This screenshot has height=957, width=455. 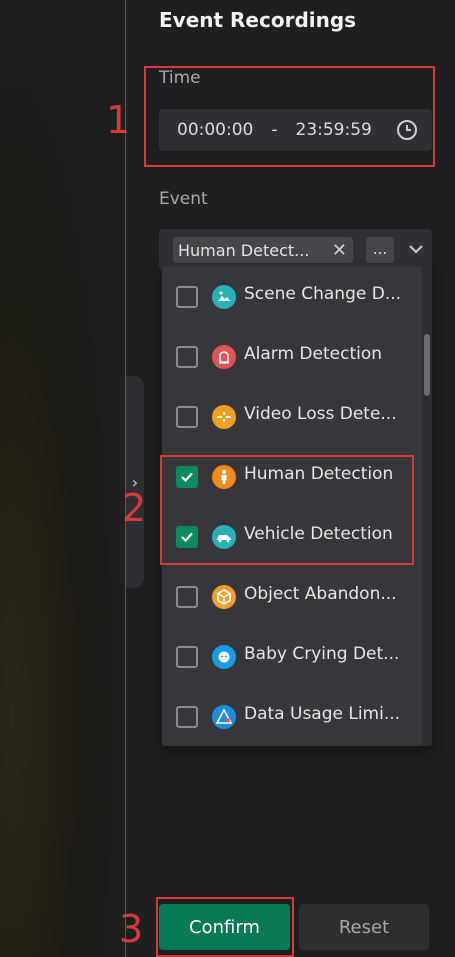 I want to click on object-abandon-icon, so click(x=224, y=597).